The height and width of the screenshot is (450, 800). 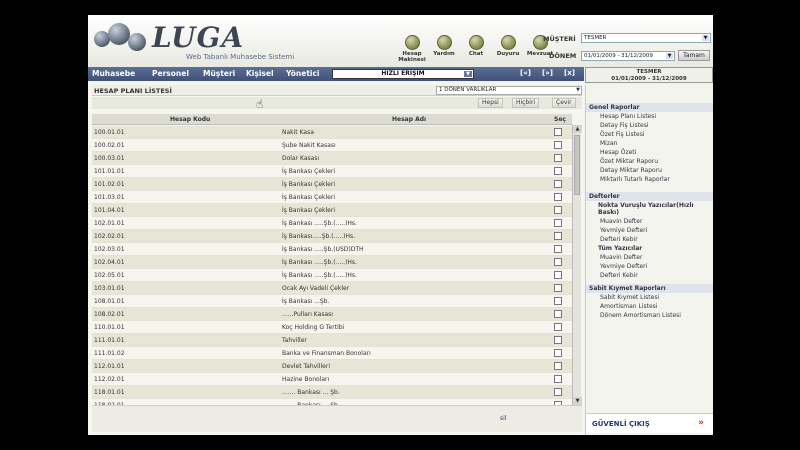 I want to click on scroll-thumb, so click(x=577, y=165).